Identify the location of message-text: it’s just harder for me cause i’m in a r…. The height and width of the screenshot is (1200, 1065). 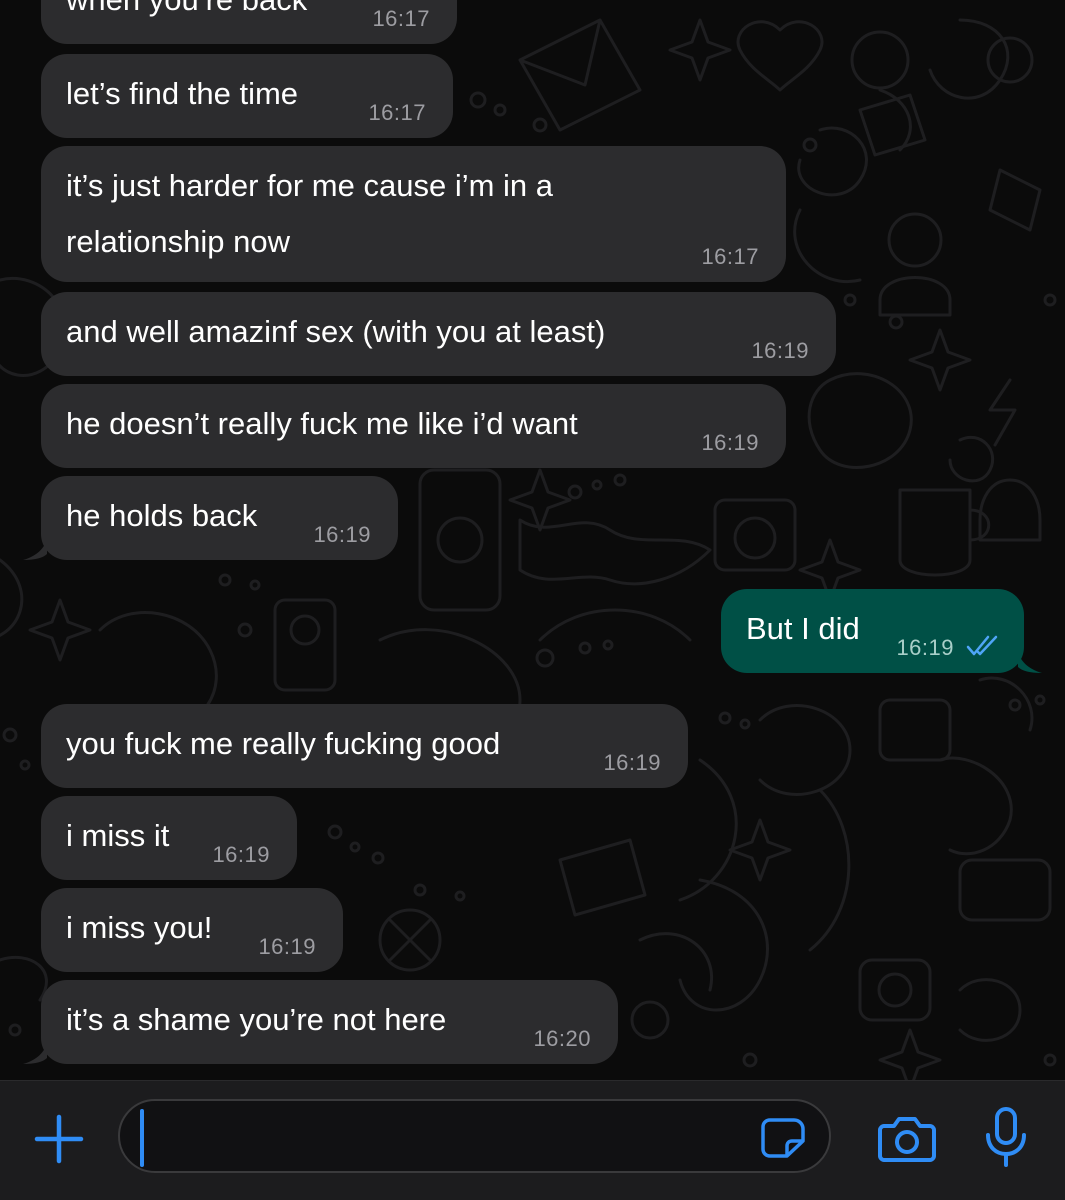
(314, 213).